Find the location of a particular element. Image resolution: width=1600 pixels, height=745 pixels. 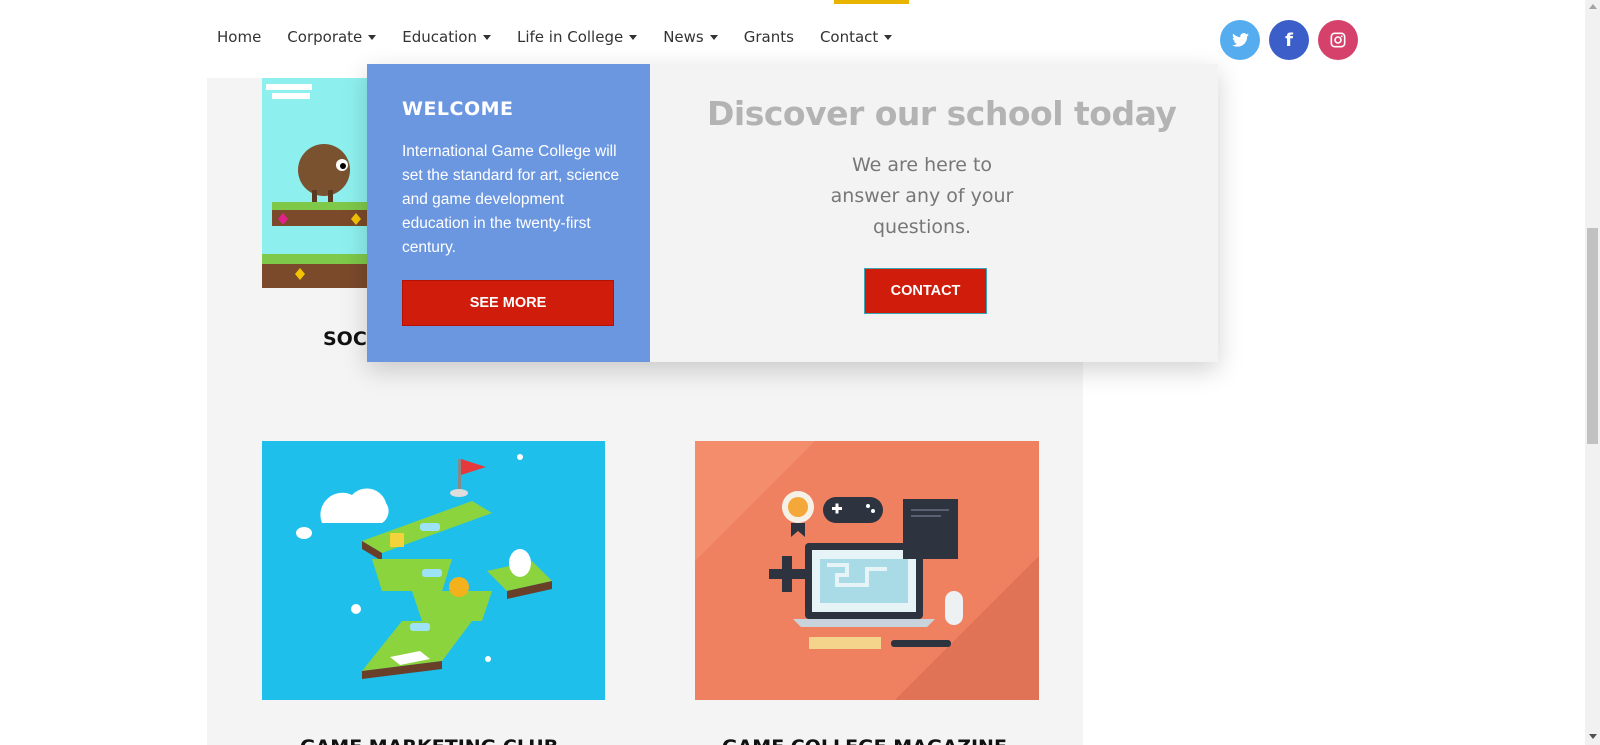

nav-item-corporate: Corporate is located at coordinates (332, 37).